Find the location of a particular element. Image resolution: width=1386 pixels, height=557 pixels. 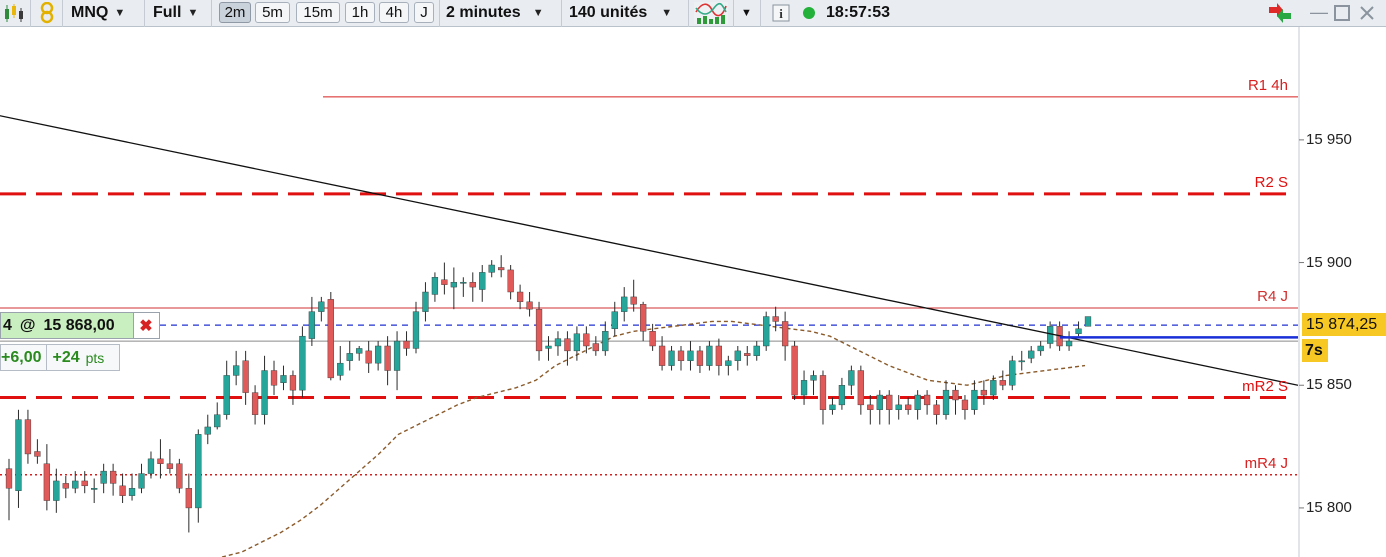

timeframe-button-1h: 1h is located at coordinates (360, 12).